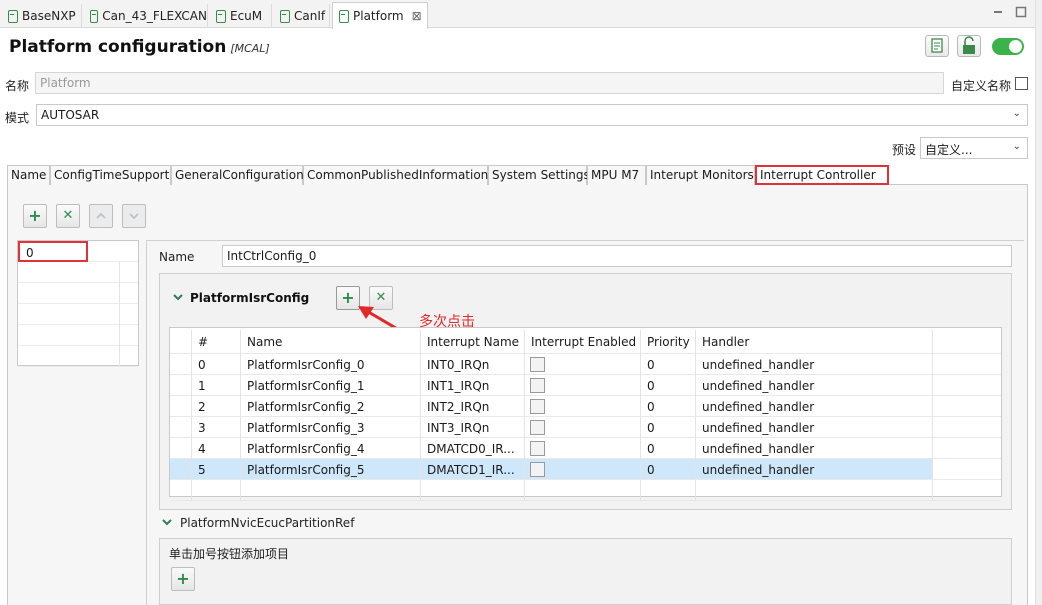 The width and height of the screenshot is (1042, 605). Describe the element at coordinates (331, 469) in the screenshot. I see `cell-name: PlatformIsrConfig_5` at that location.